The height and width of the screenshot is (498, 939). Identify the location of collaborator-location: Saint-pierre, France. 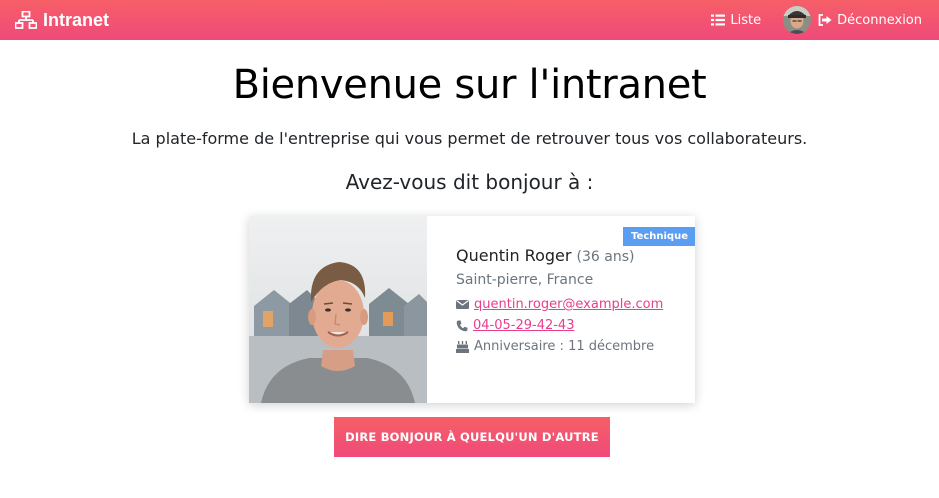
(525, 280).